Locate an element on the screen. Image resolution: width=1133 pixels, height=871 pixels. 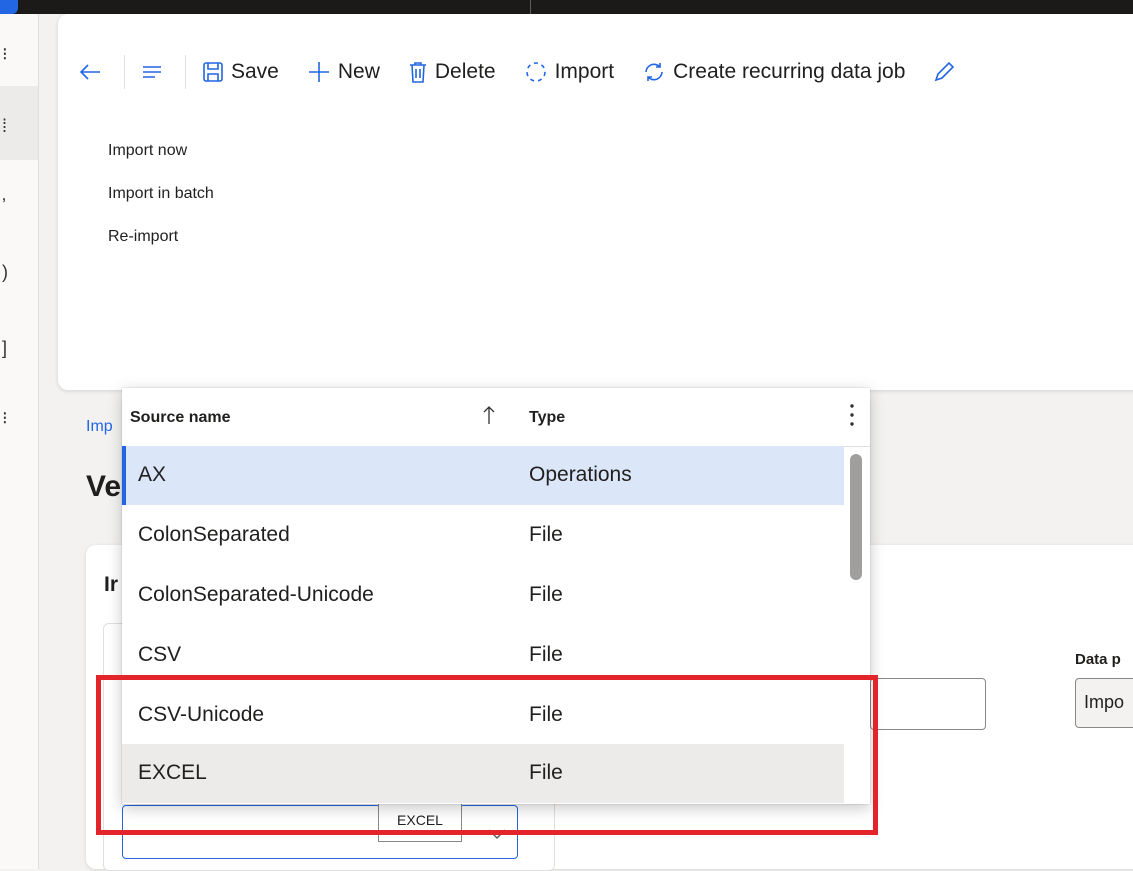
list-icon: ⁝ is located at coordinates (5, 418).